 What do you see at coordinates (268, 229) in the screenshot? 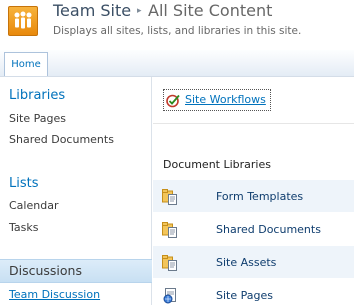
I see `library-label: Shared Documents` at bounding box center [268, 229].